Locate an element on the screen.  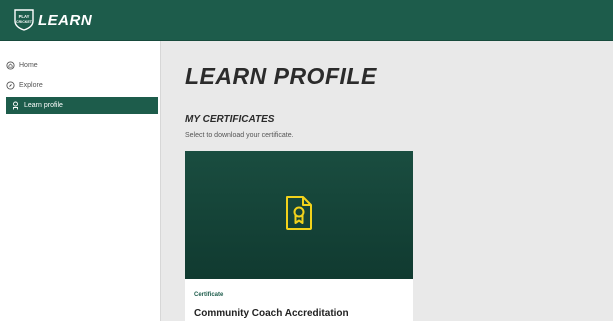
svg-text: PLAY is located at coordinates (24, 16).